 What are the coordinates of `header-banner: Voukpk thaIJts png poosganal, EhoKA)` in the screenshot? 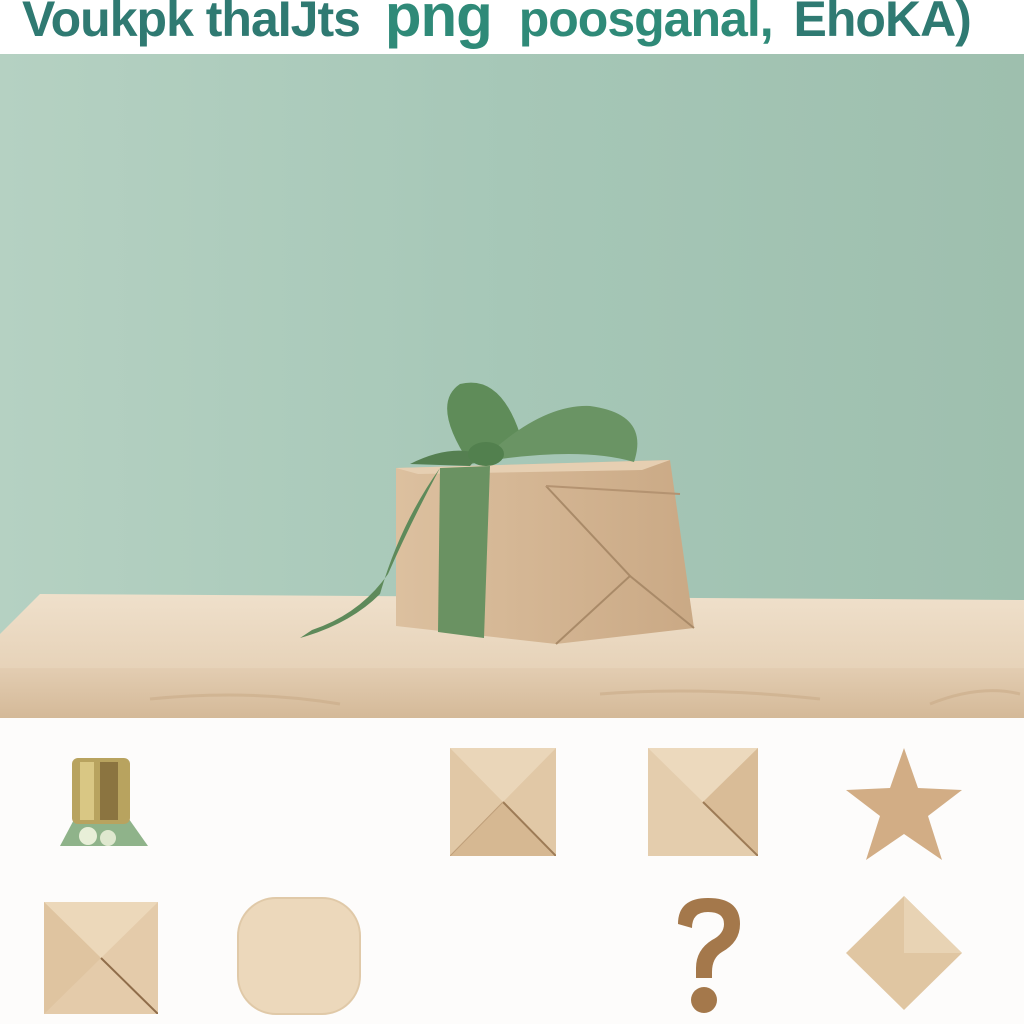 It's located at (512, 27).